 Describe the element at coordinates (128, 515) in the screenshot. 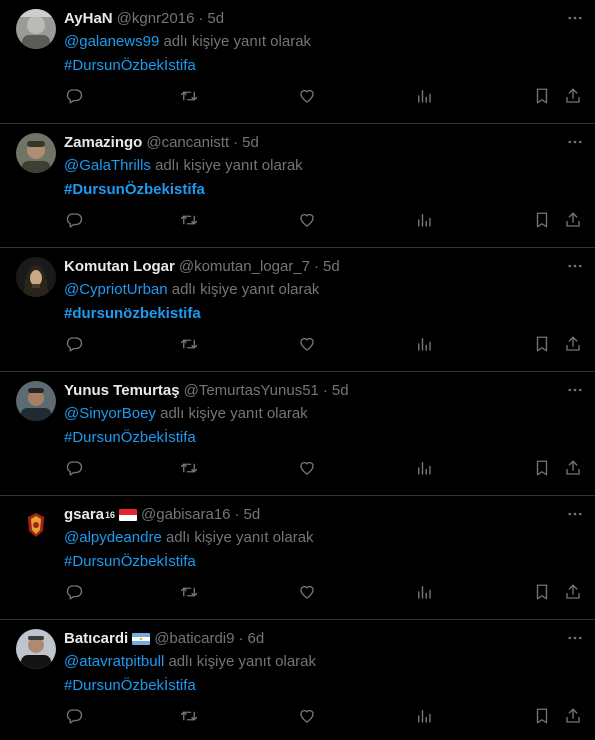

I see `indonesia-flag-icon` at that location.